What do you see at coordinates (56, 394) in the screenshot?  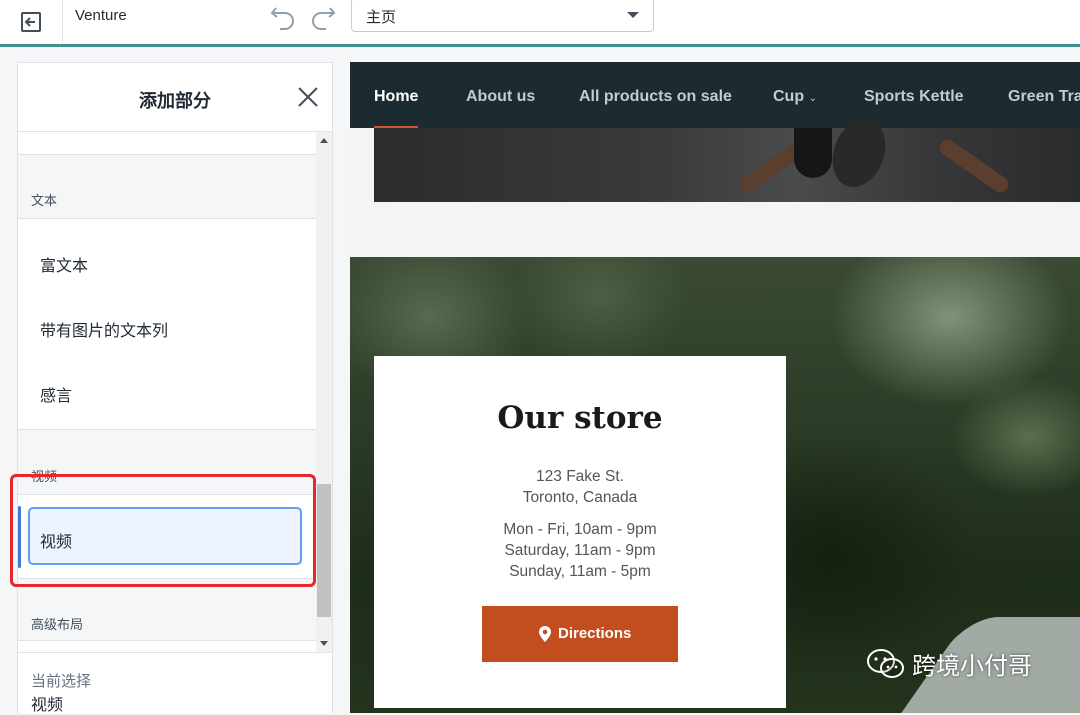 I see `list-item-testimonials: 感言` at bounding box center [56, 394].